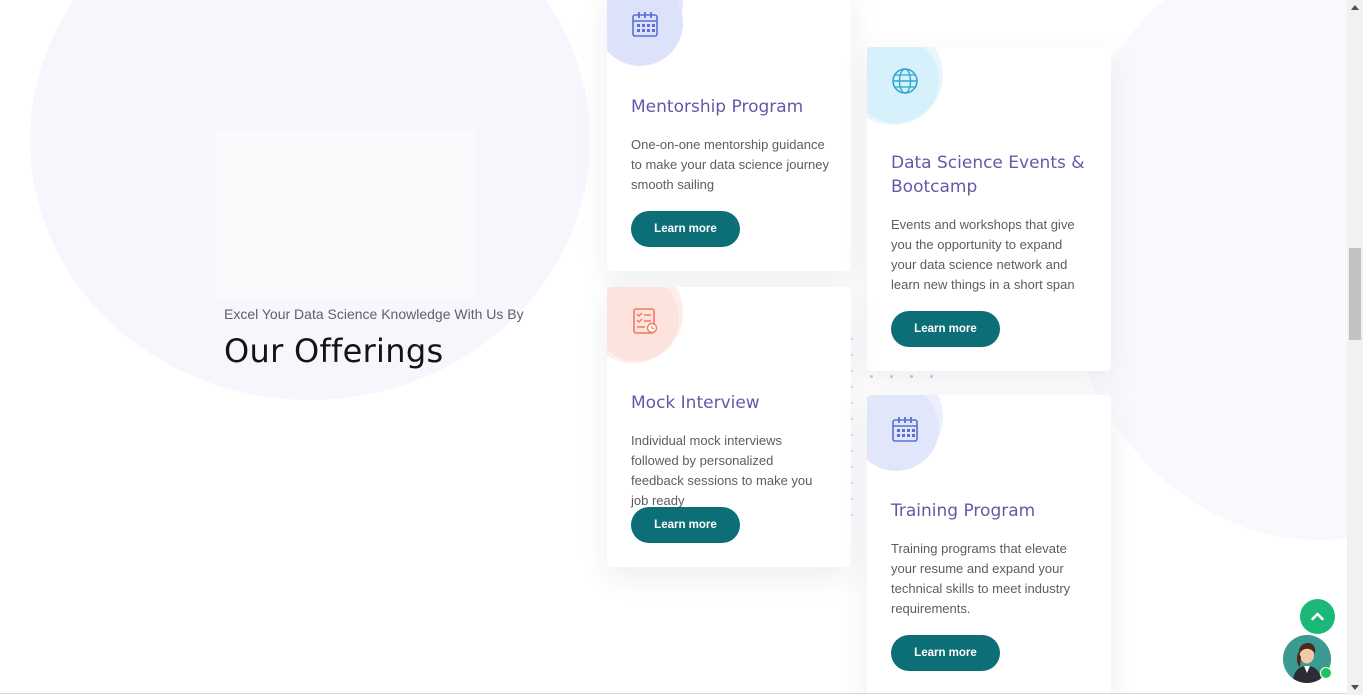 The height and width of the screenshot is (695, 1363). Describe the element at coordinates (945, 329) in the screenshot. I see `learn-more-button-events: Learn more` at that location.